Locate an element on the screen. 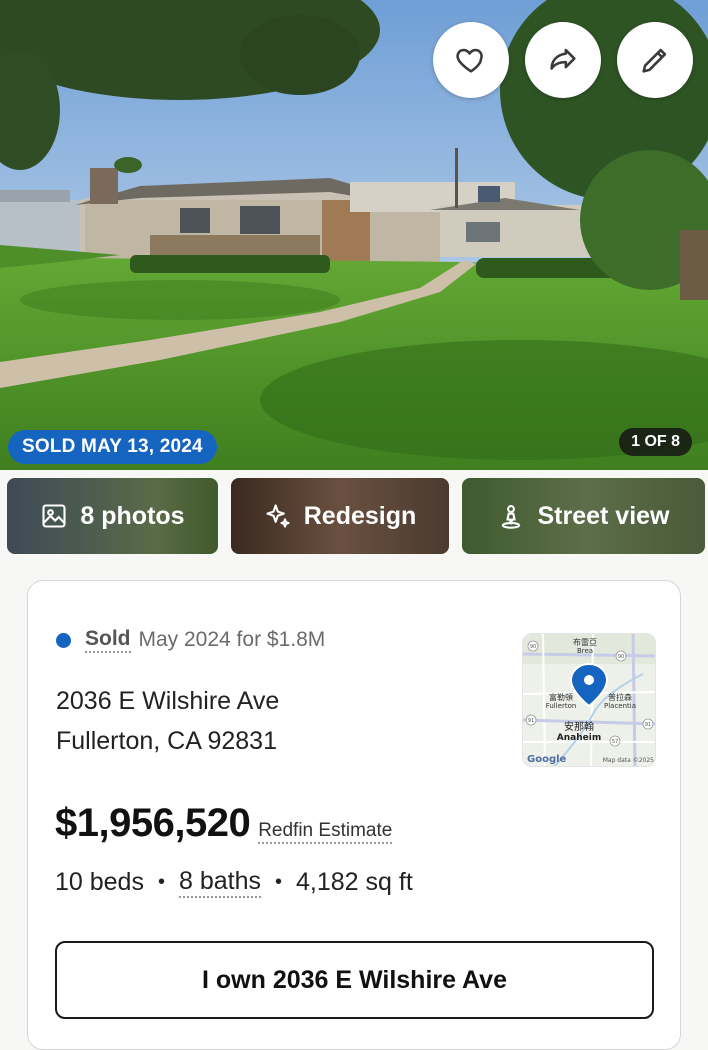 Image resolution: width=708 pixels, height=1050 pixels. share-arrow-icon is located at coordinates (563, 60).